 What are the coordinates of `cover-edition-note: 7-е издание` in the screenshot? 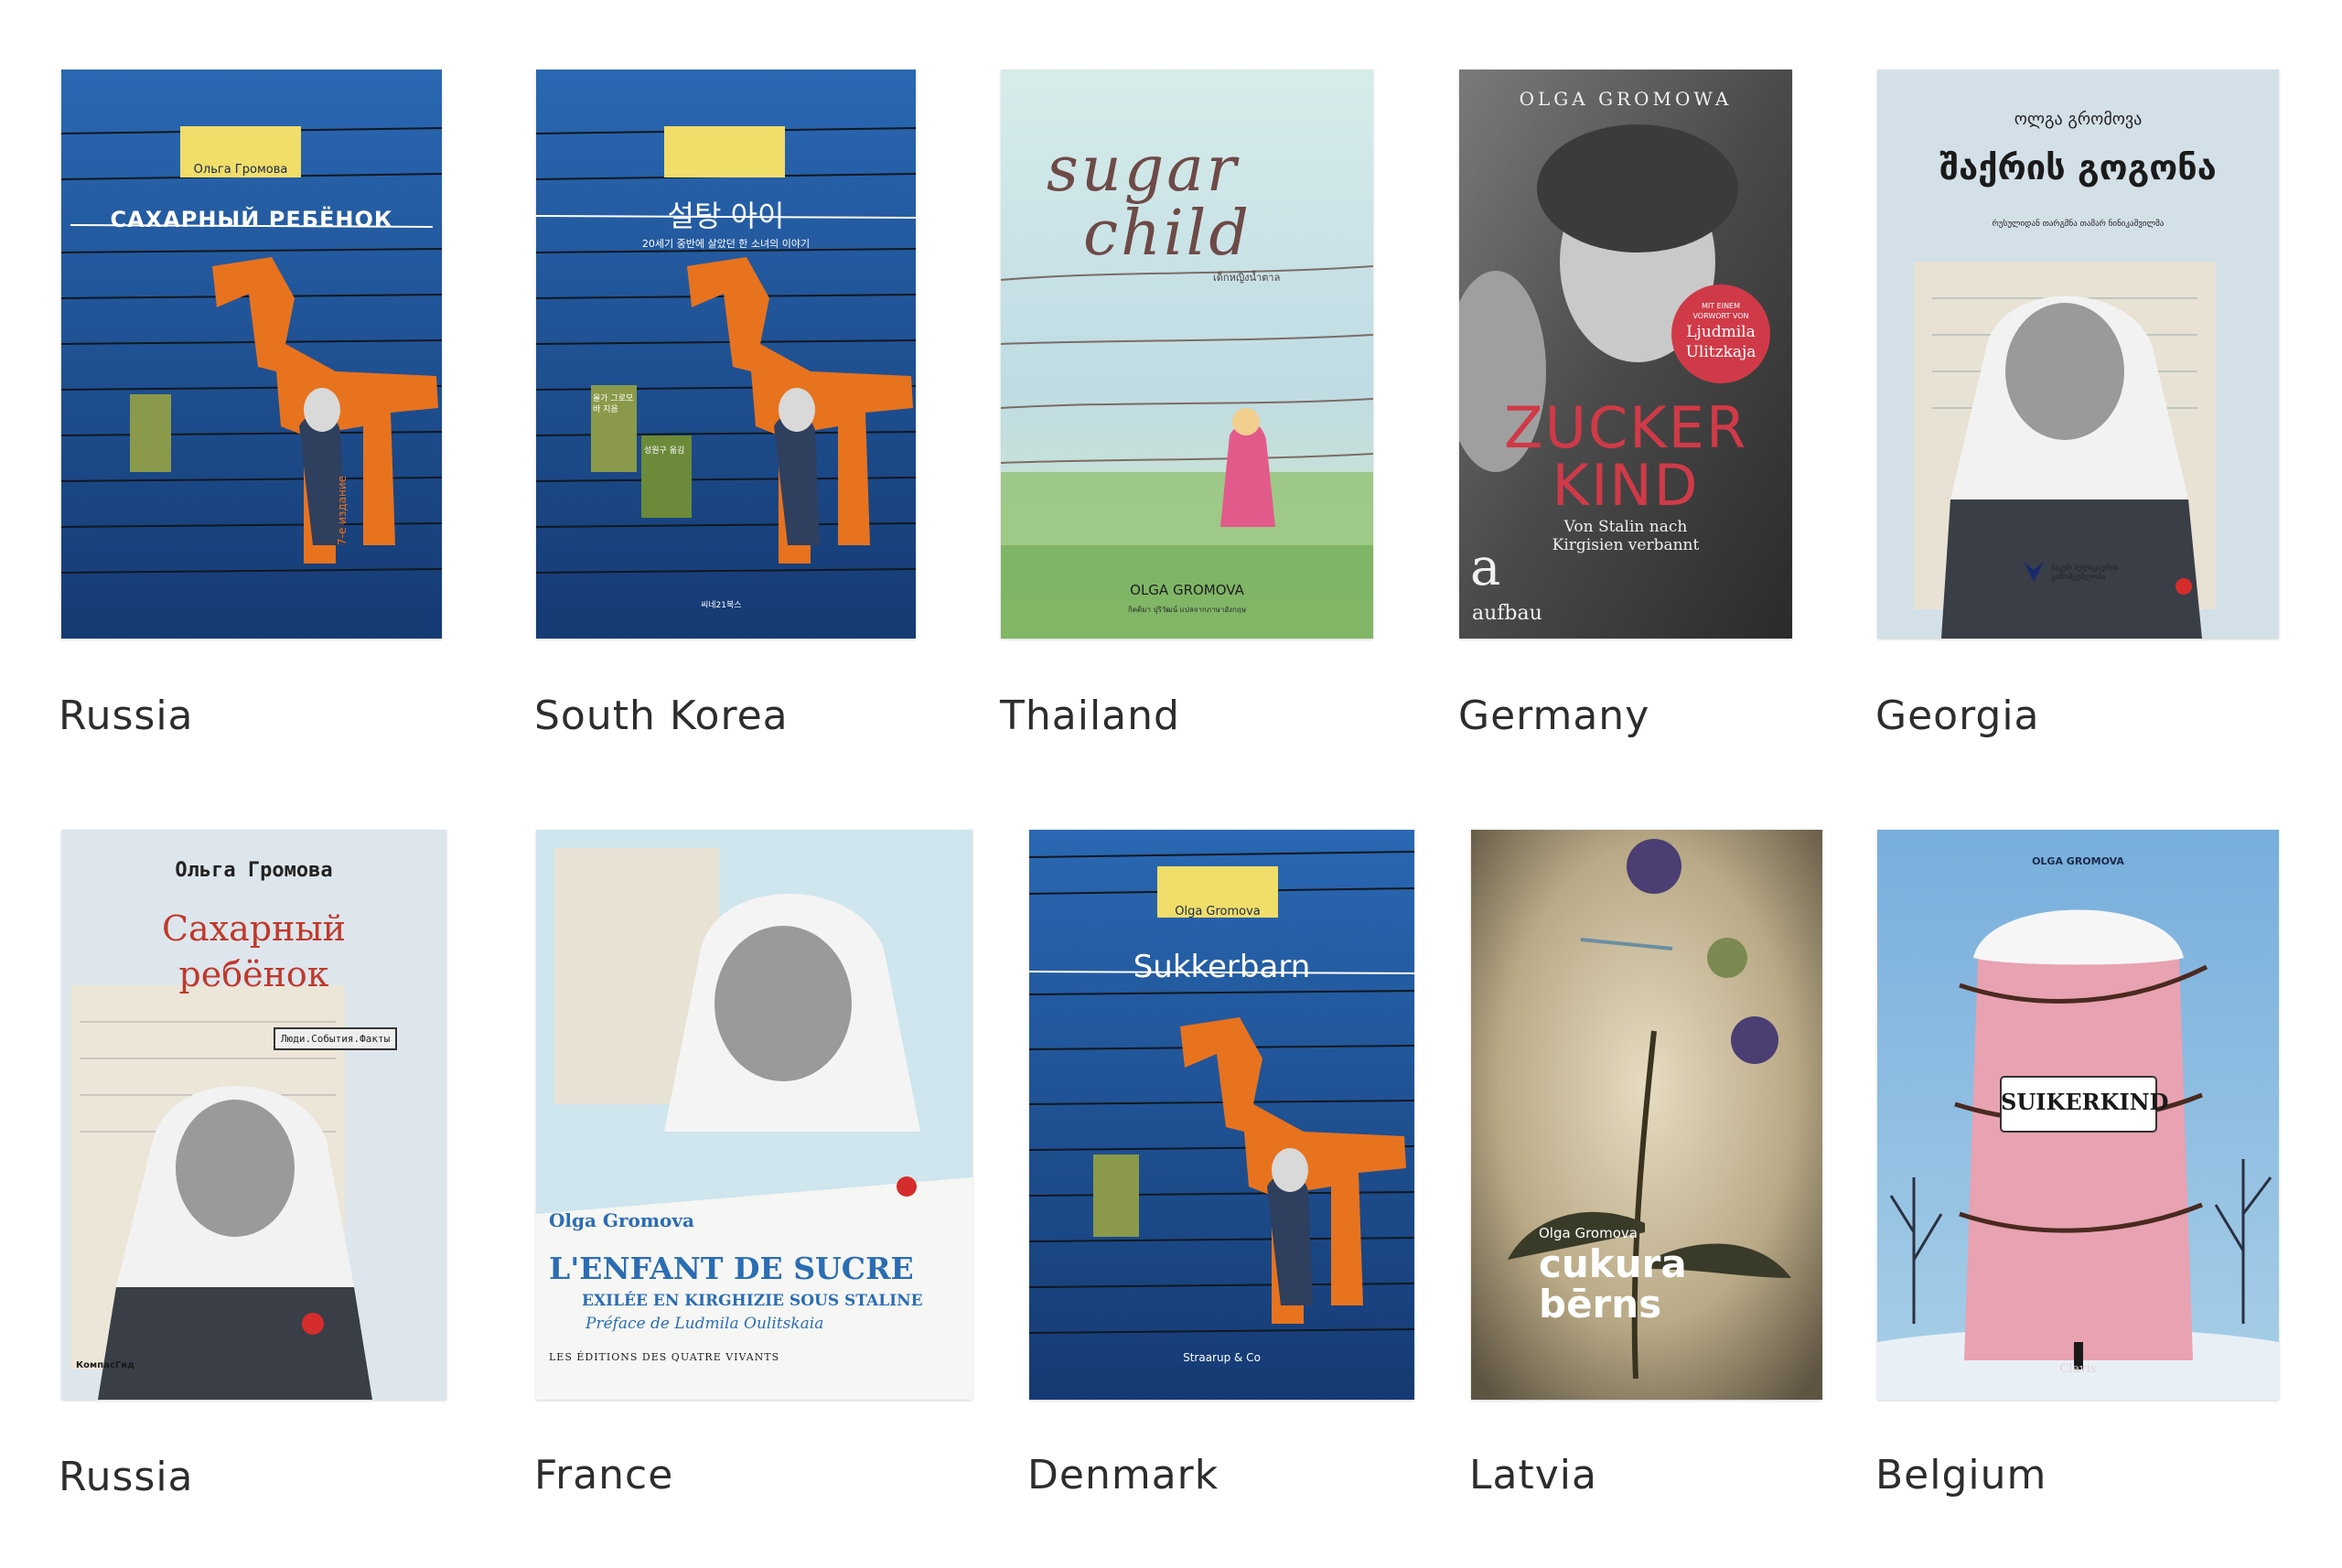 It's located at (342, 510).